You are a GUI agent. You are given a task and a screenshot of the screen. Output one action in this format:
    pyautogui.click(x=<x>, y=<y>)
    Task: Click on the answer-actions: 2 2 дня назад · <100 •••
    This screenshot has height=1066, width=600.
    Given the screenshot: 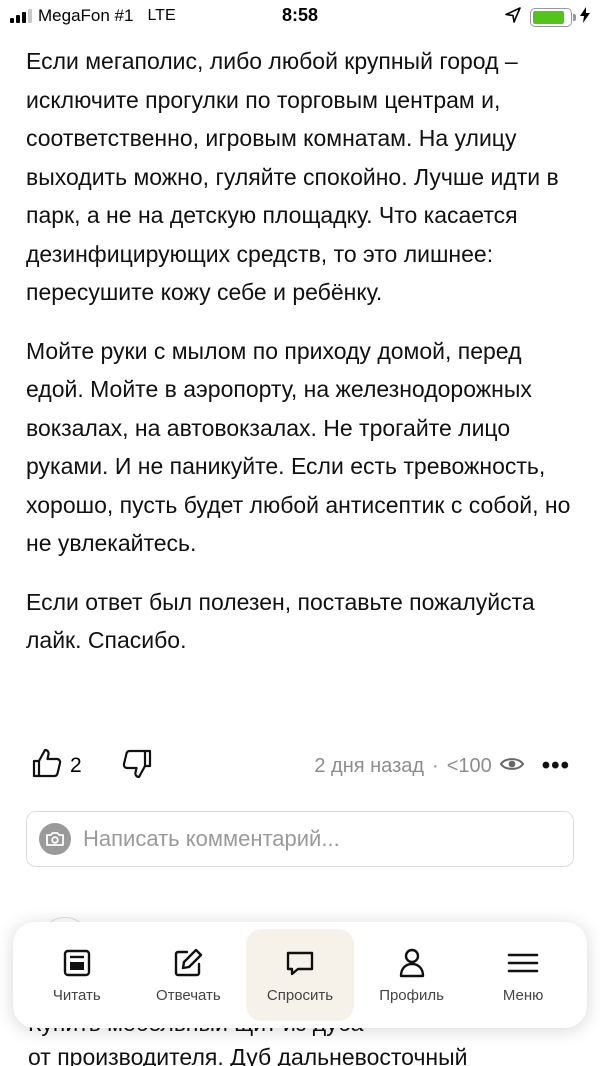 What is the action you would take?
    pyautogui.click(x=300, y=766)
    